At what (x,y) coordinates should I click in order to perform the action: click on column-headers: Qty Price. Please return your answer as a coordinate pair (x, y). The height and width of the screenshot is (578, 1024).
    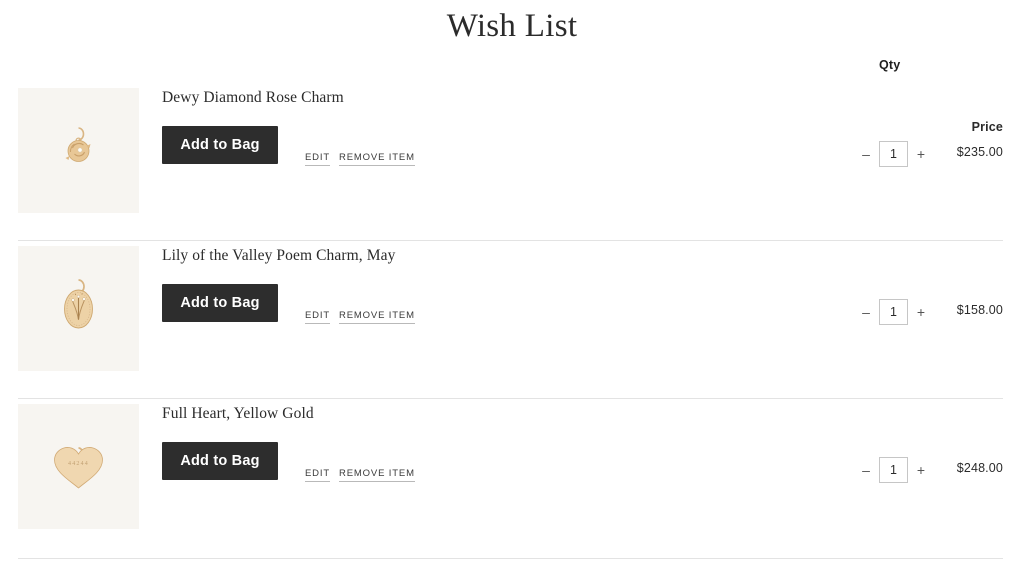
    Looking at the image, I should click on (512, 96).